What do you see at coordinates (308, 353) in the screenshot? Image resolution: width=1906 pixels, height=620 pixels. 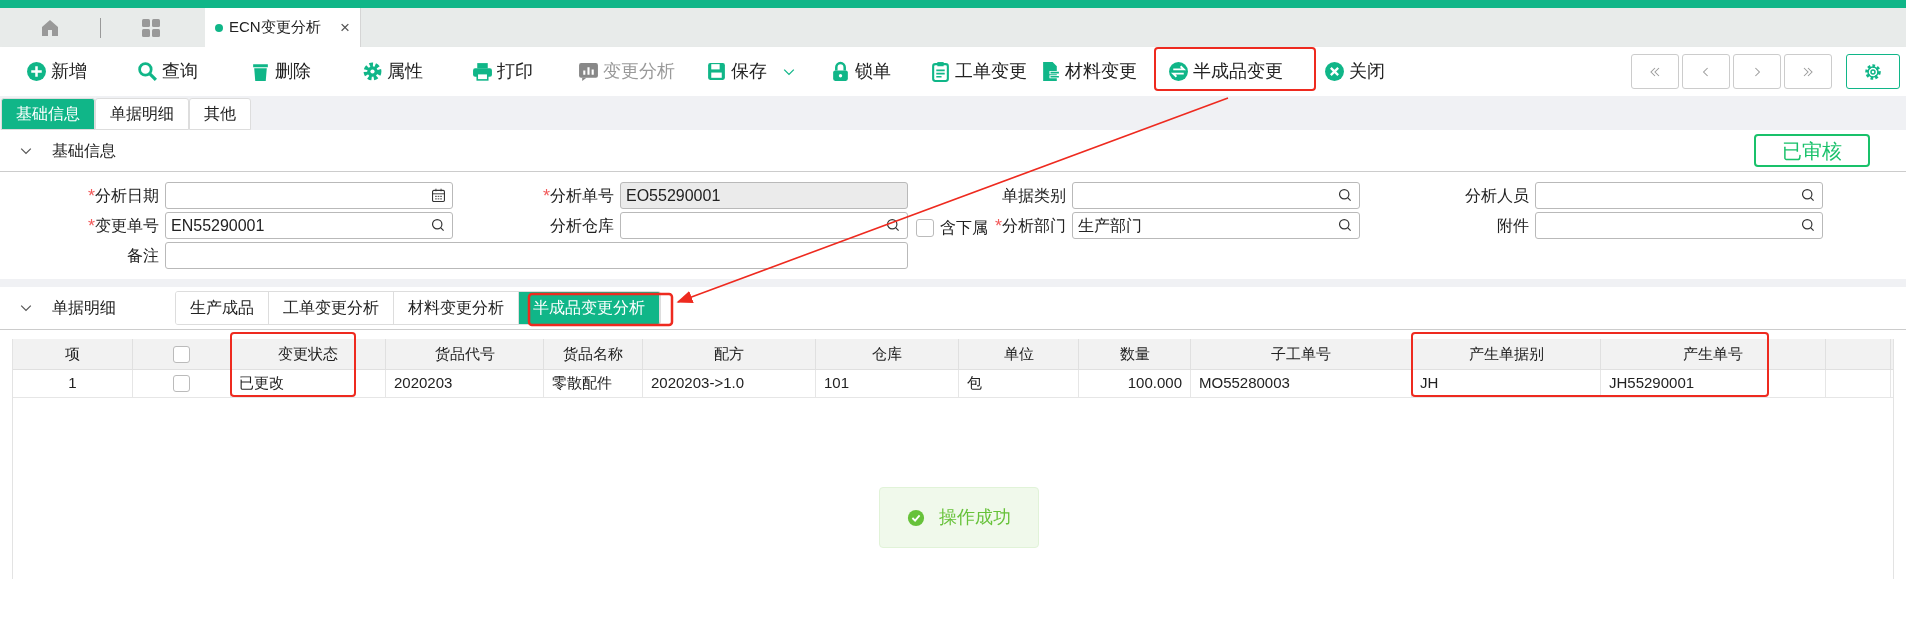 I see `column-header: 变更状态` at bounding box center [308, 353].